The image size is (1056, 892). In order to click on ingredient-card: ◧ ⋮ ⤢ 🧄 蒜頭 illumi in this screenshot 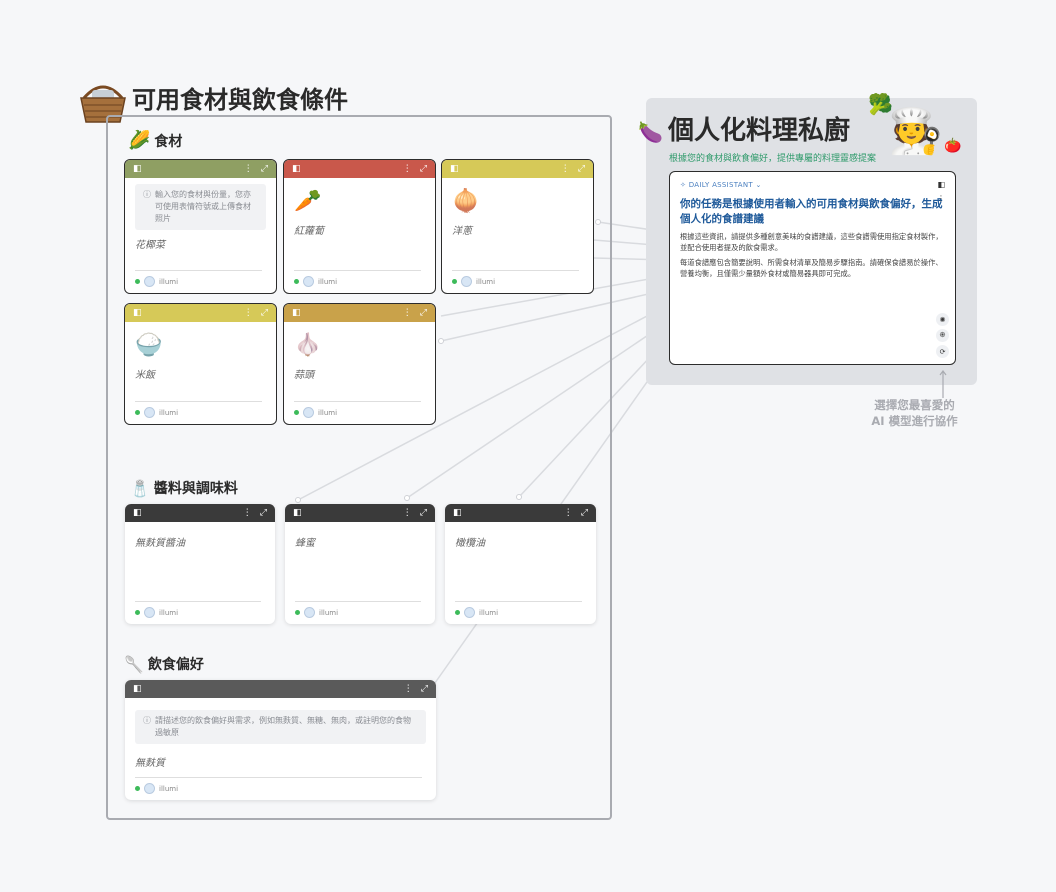, I will do `click(359, 364)`.